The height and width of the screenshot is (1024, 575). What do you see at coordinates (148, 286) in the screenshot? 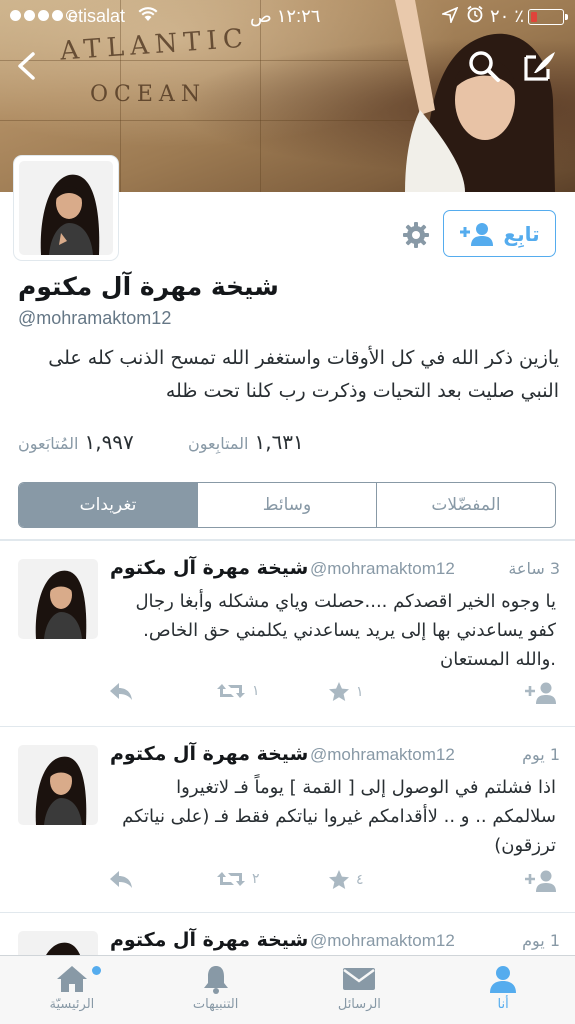
I see `profile-name: شيخة مهرة آل مكتوم` at bounding box center [148, 286].